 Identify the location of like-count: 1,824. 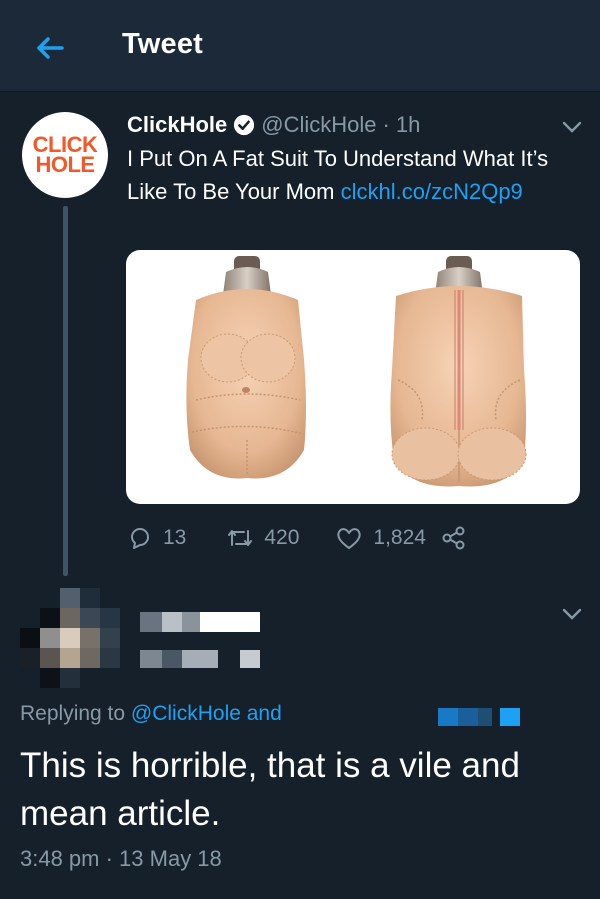
(399, 537).